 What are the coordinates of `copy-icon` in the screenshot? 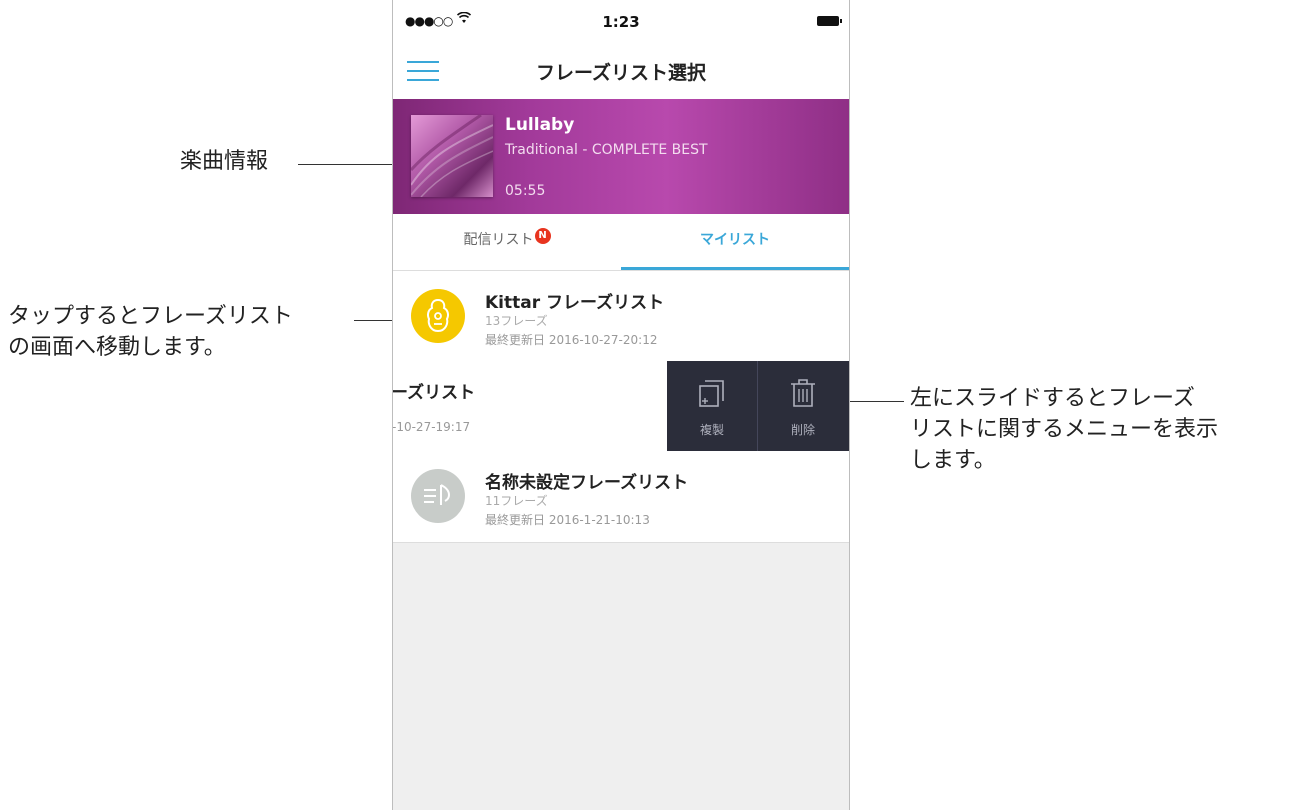 It's located at (711, 393).